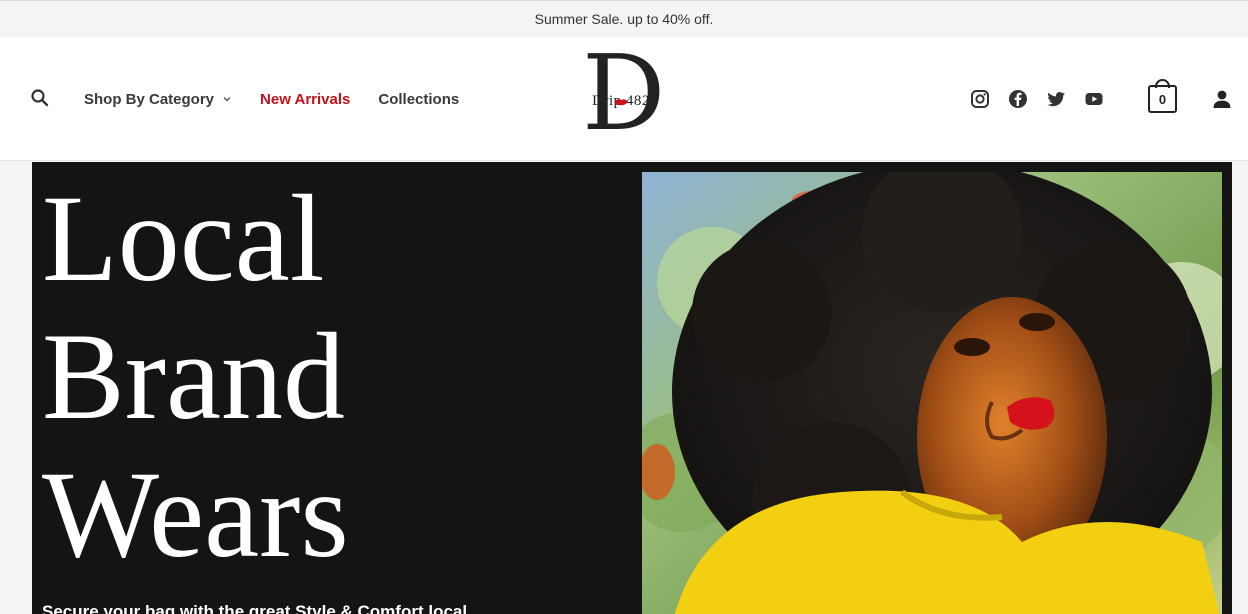 This screenshot has width=1248, height=614. I want to click on facebook-icon, so click(1018, 99).